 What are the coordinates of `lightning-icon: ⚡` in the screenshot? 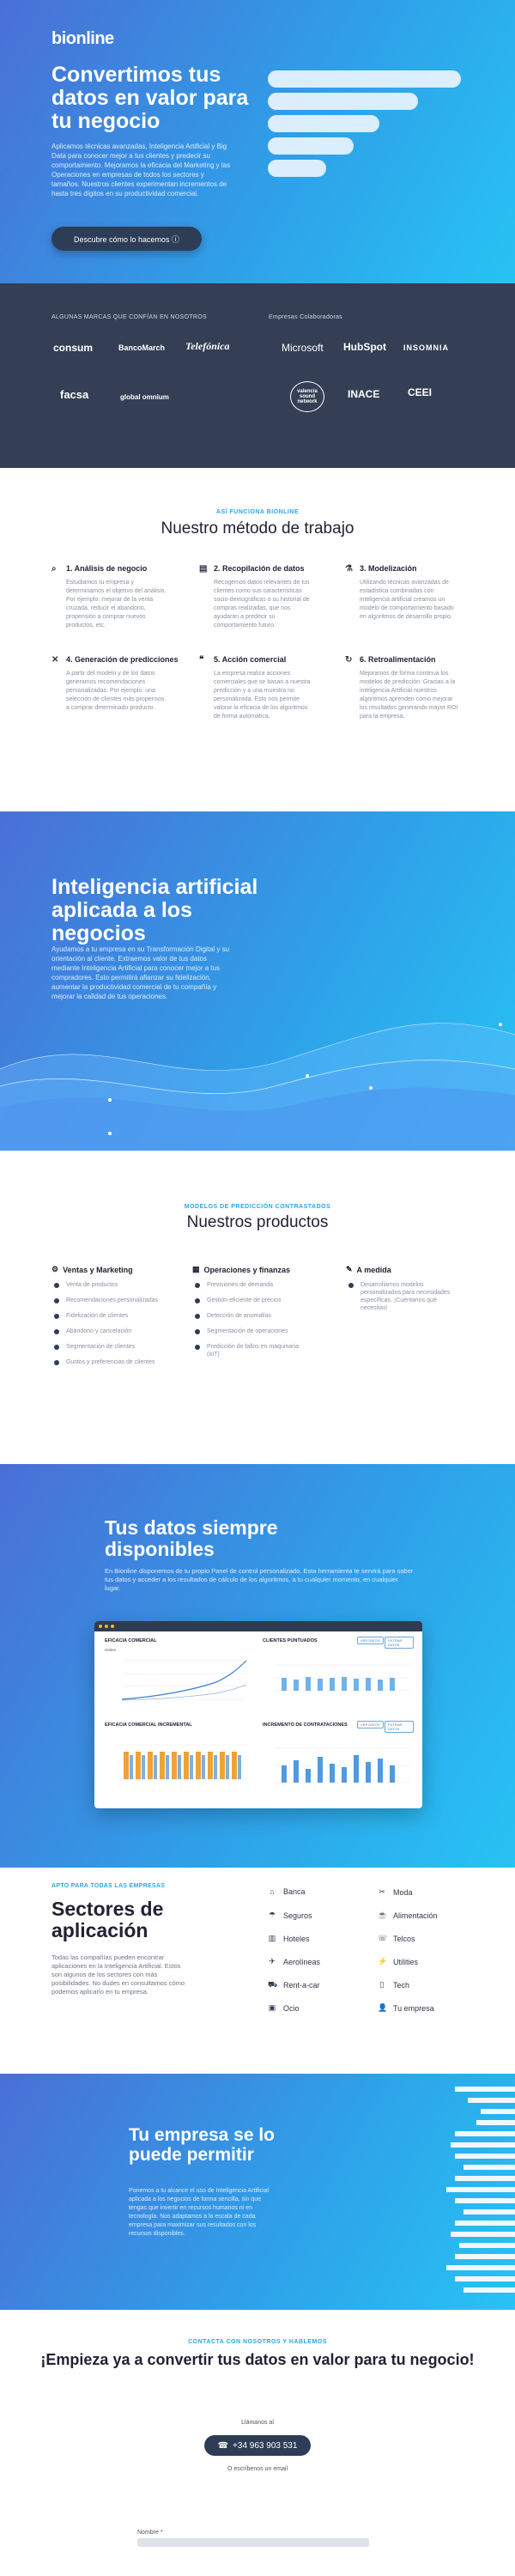 It's located at (383, 1961).